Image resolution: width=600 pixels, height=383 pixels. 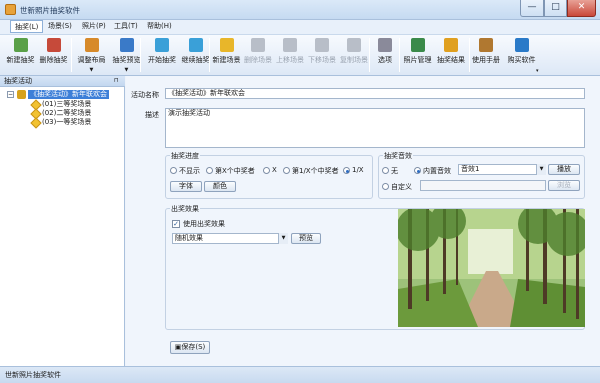 I want to click on builtin-sound-value: 音效1, so click(x=470, y=169).